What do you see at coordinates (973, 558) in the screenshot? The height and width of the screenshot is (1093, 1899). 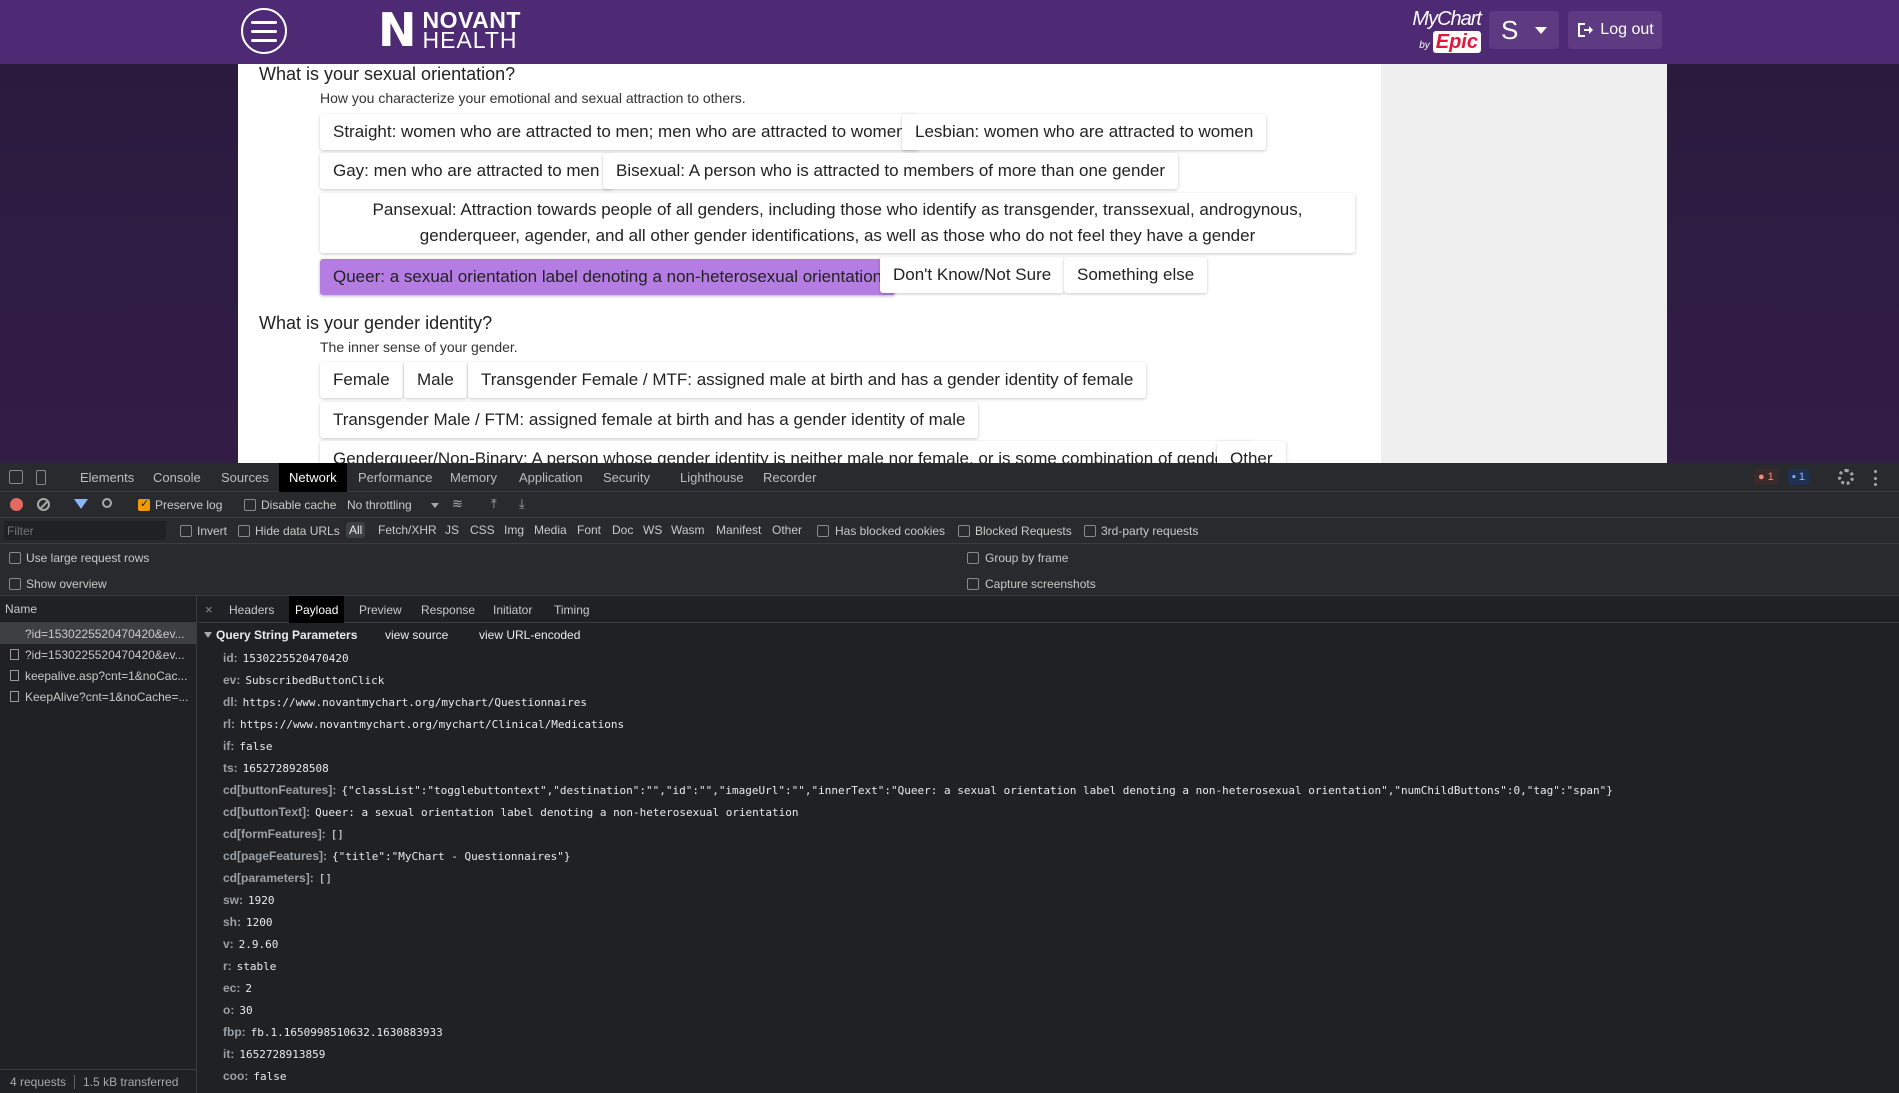 I see `group-by-frame-checkbox` at bounding box center [973, 558].